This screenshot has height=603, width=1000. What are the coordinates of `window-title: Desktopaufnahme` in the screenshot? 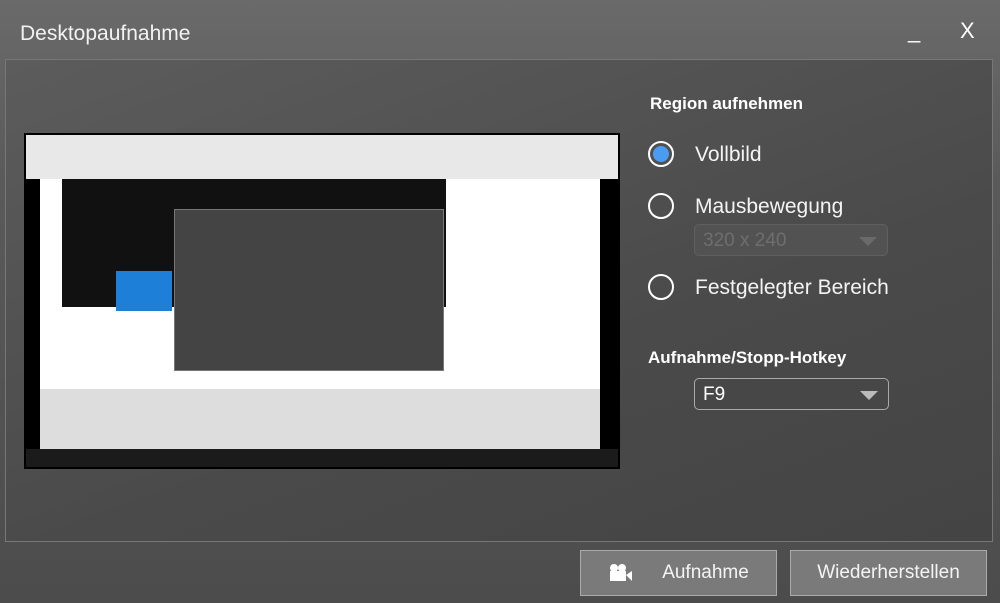 It's located at (105, 33).